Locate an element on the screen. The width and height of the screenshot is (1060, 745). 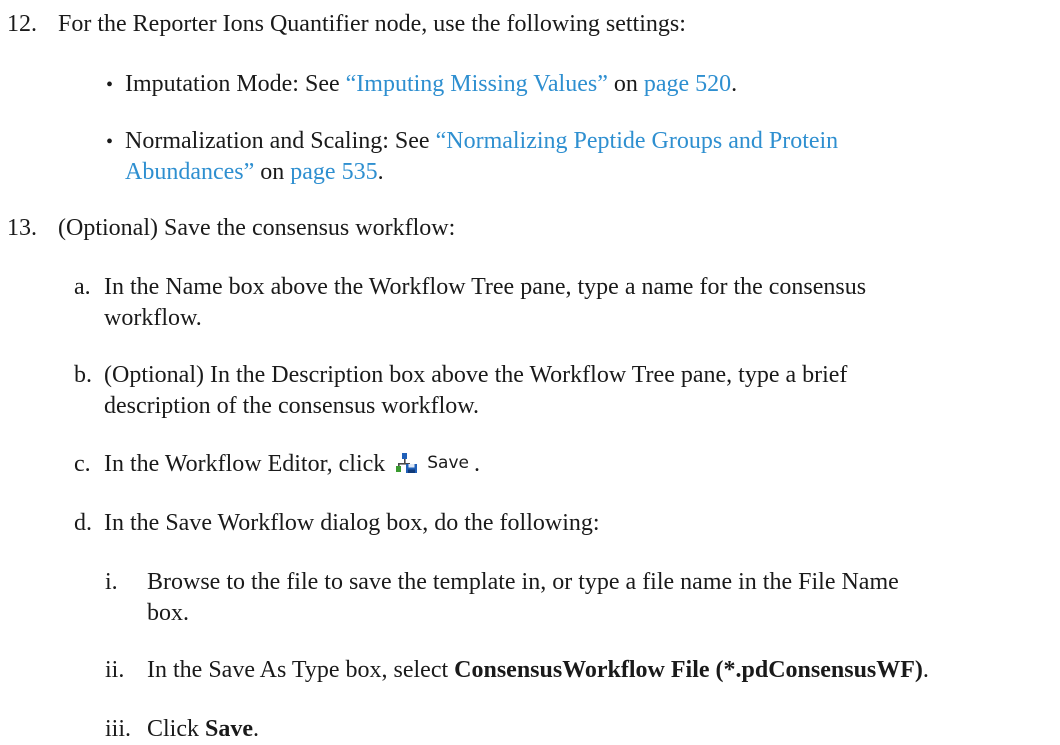
save-button-label: Save is located at coordinates (448, 462).